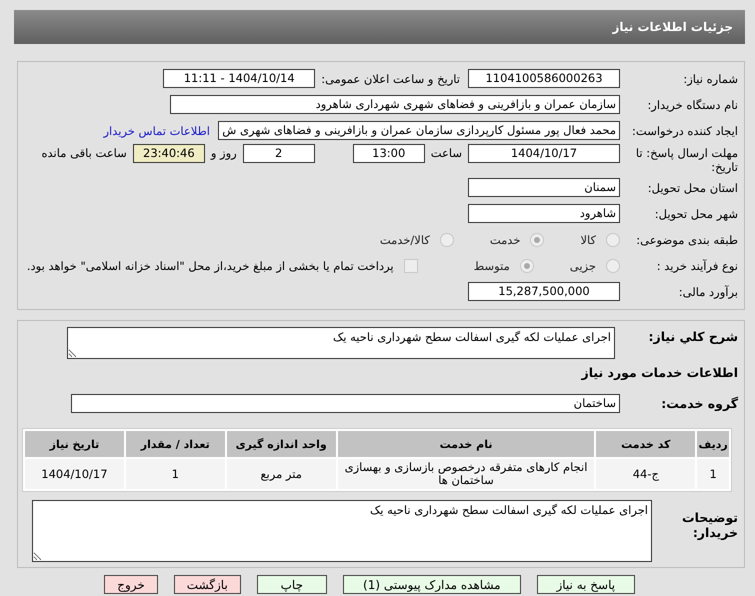  What do you see at coordinates (156, 131) in the screenshot?
I see `buyer-contact-link: اطلاعات تماس خریدار` at bounding box center [156, 131].